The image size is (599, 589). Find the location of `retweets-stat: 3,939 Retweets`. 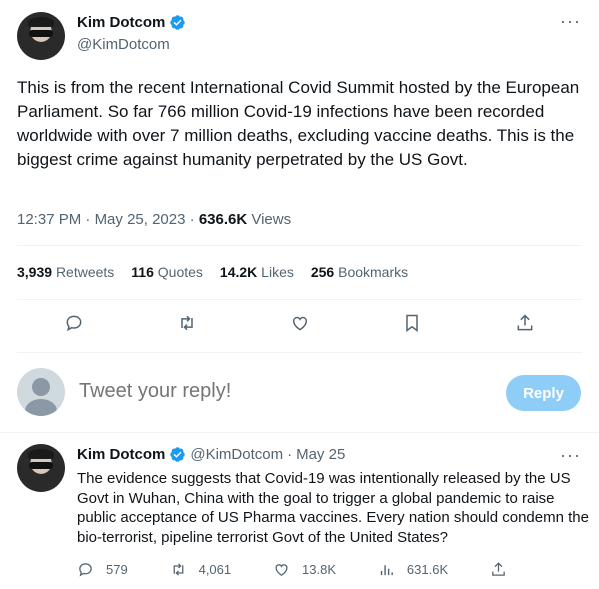

retweets-stat: 3,939 Retweets is located at coordinates (65, 272).